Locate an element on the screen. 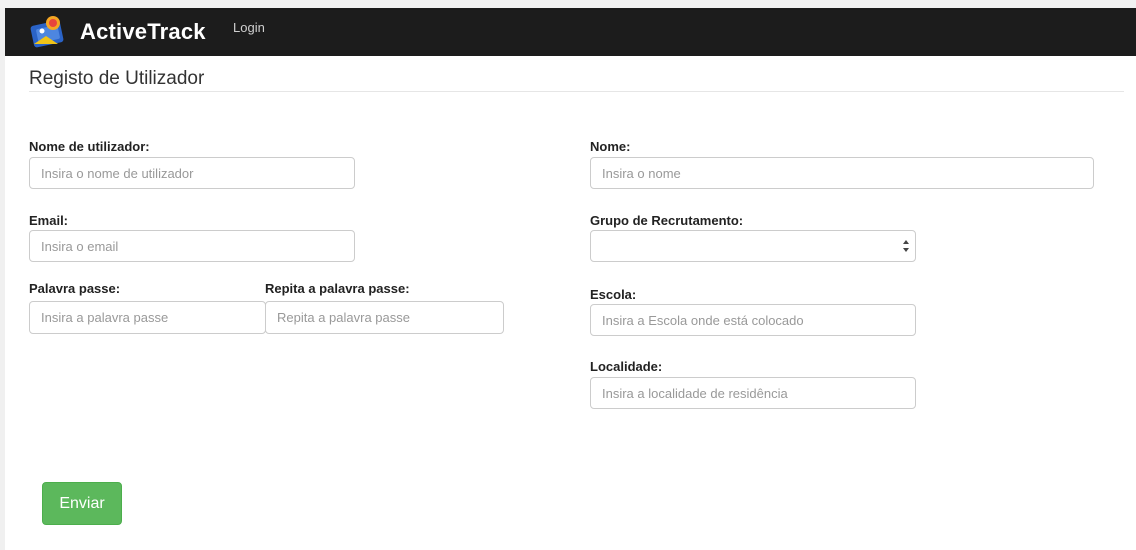 The height and width of the screenshot is (550, 1136). brand-link: ActiveTrack is located at coordinates (117, 32).